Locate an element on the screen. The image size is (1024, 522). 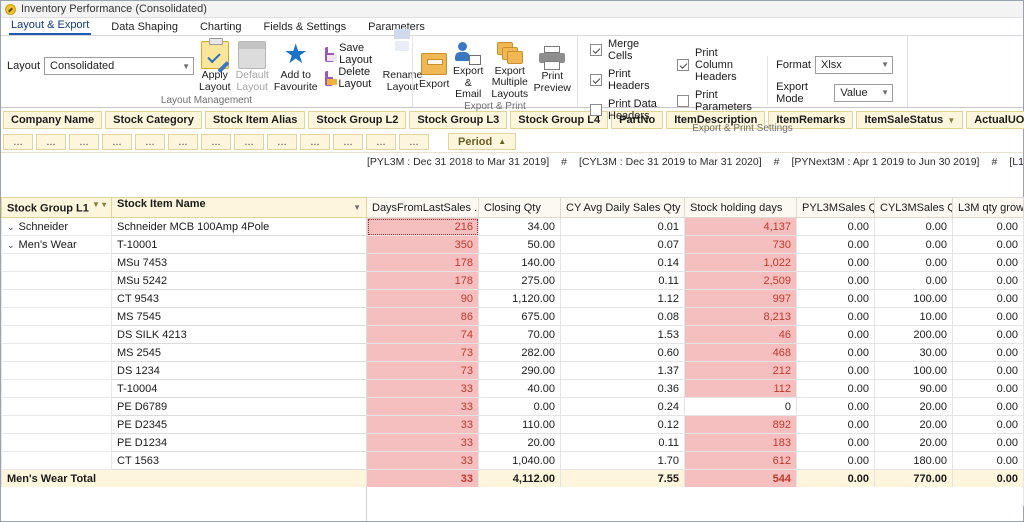
cell-stock-holding-days: 212 is located at coordinates (740, 370).